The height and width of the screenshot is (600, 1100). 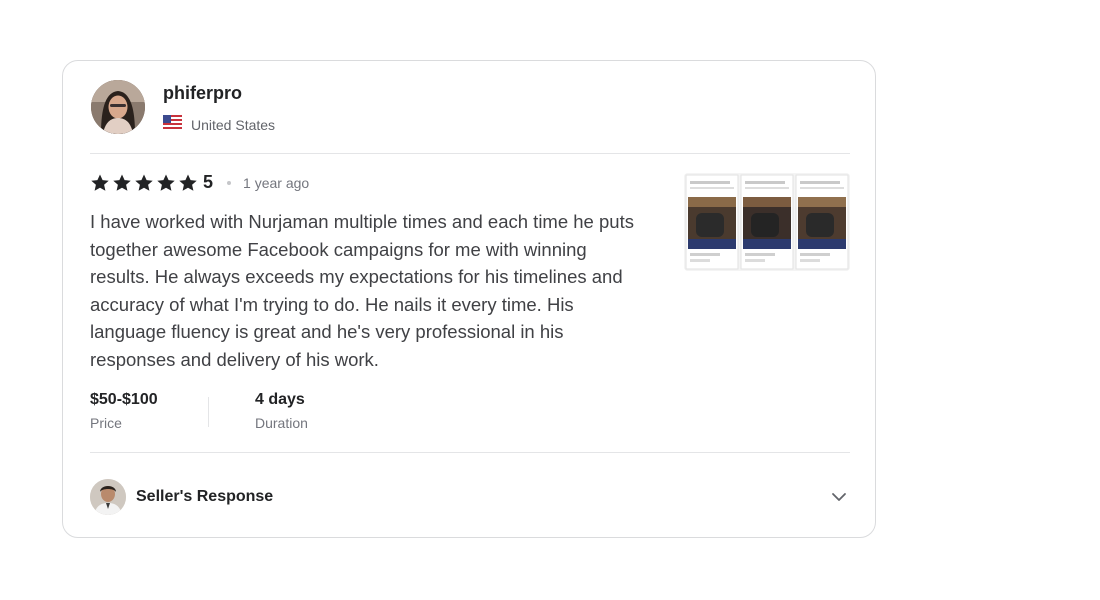 I want to click on reviewer-country: United States, so click(x=219, y=124).